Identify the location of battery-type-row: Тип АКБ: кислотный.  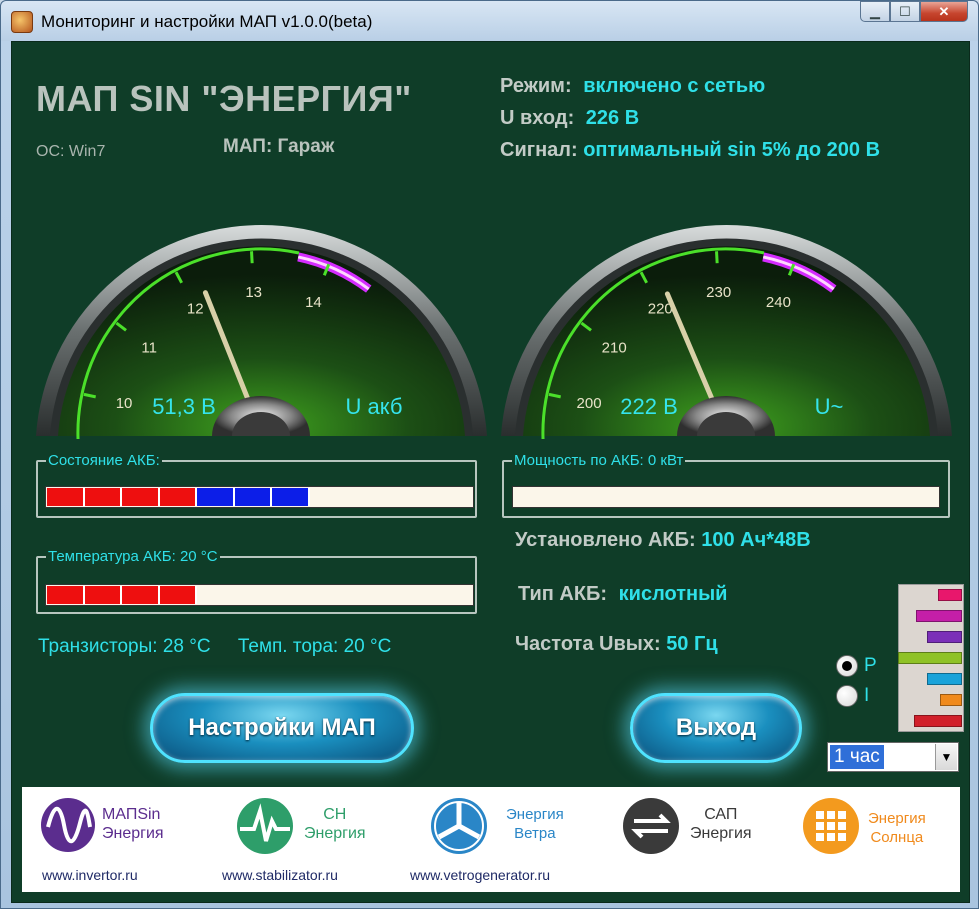
(622, 594).